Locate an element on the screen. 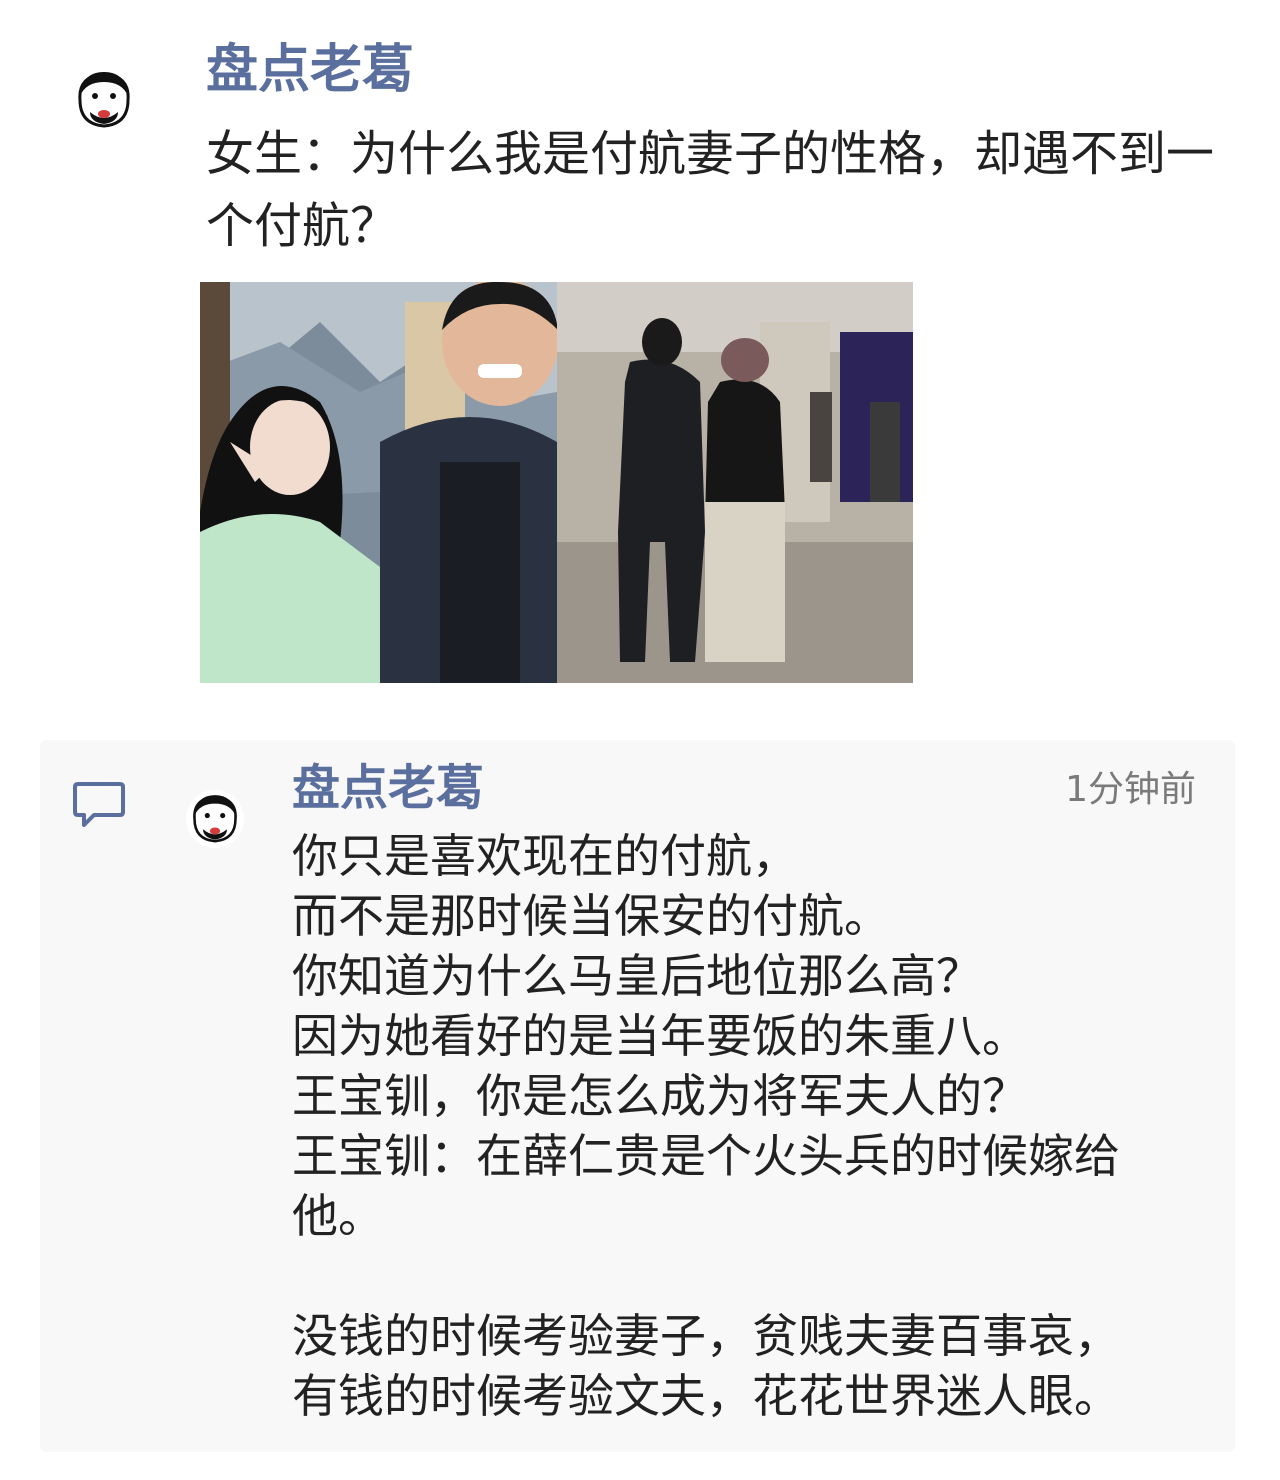  photo-mall-walking is located at coordinates (735, 482).